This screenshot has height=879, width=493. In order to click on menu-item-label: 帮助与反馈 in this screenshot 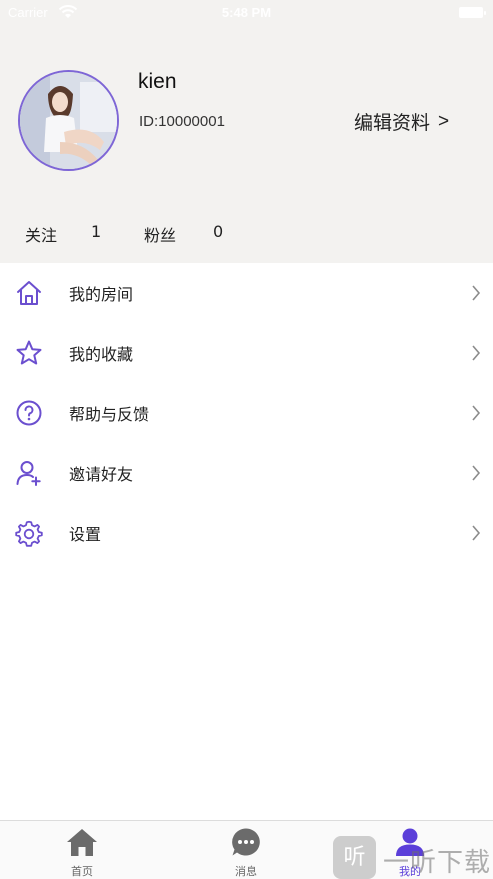, I will do `click(109, 414)`.